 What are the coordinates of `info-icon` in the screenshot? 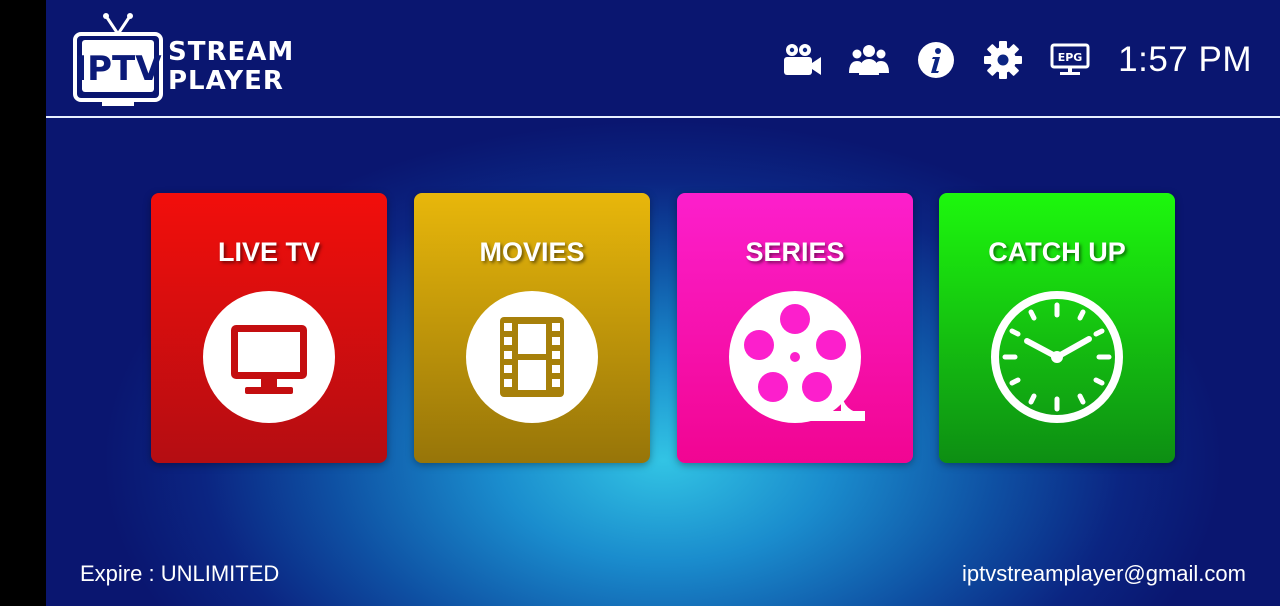 It's located at (936, 60).